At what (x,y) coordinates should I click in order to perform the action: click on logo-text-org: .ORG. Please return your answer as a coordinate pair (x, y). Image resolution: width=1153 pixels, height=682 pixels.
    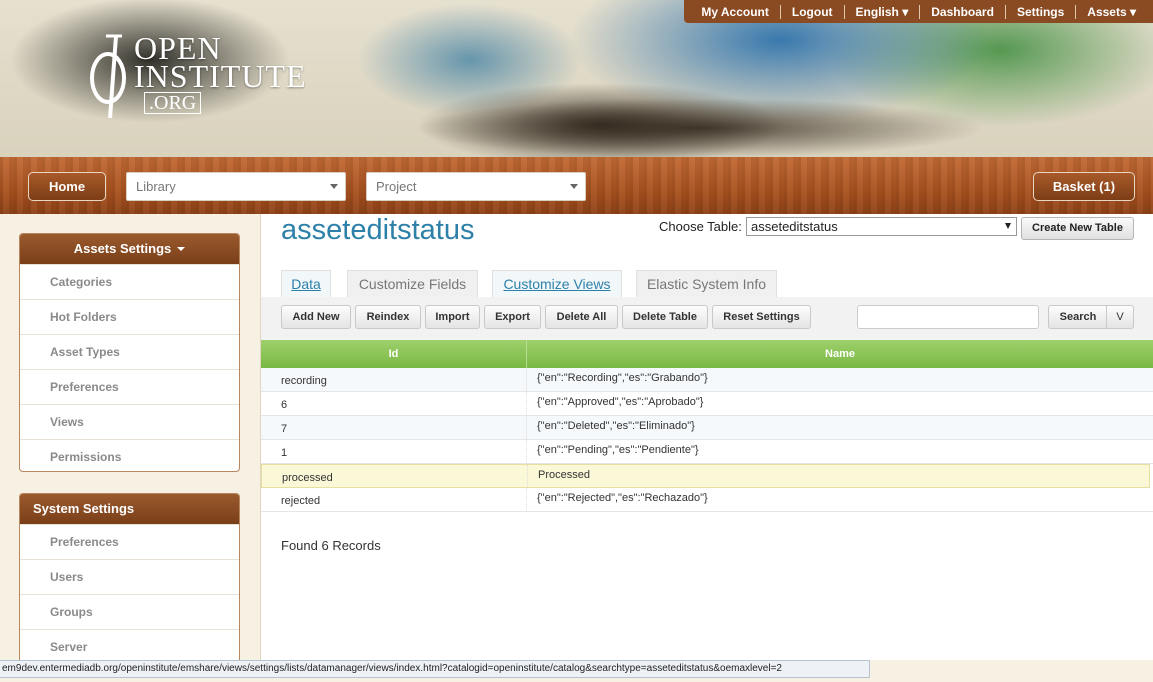
    Looking at the image, I should click on (173, 103).